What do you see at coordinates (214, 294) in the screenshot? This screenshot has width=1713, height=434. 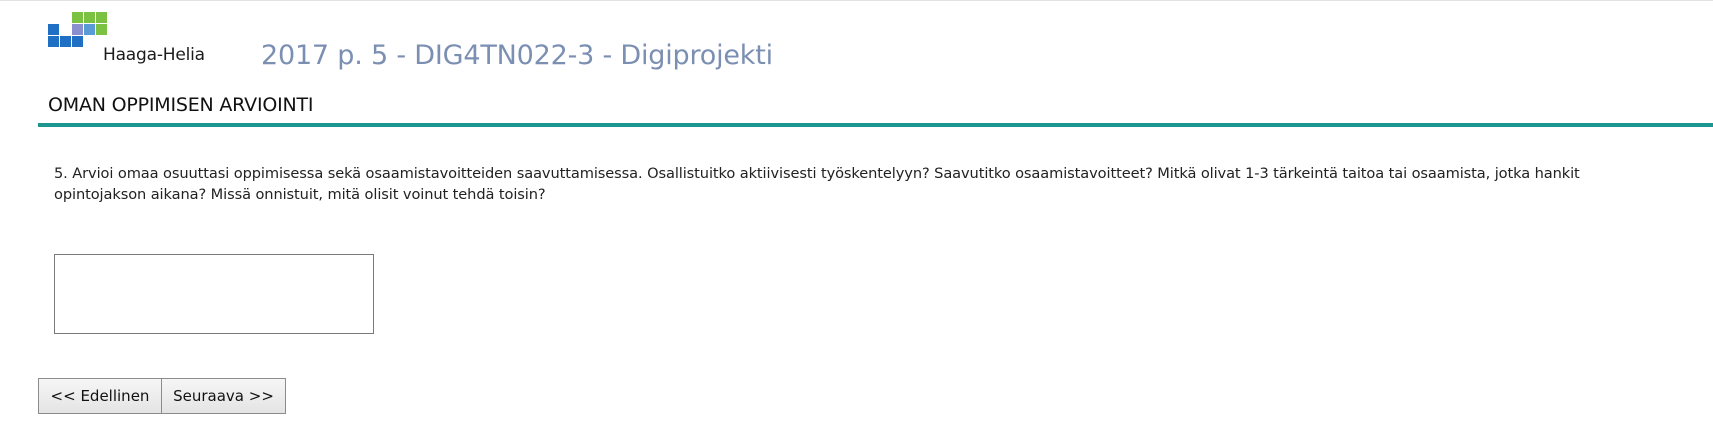 I see `answer-textarea` at bounding box center [214, 294].